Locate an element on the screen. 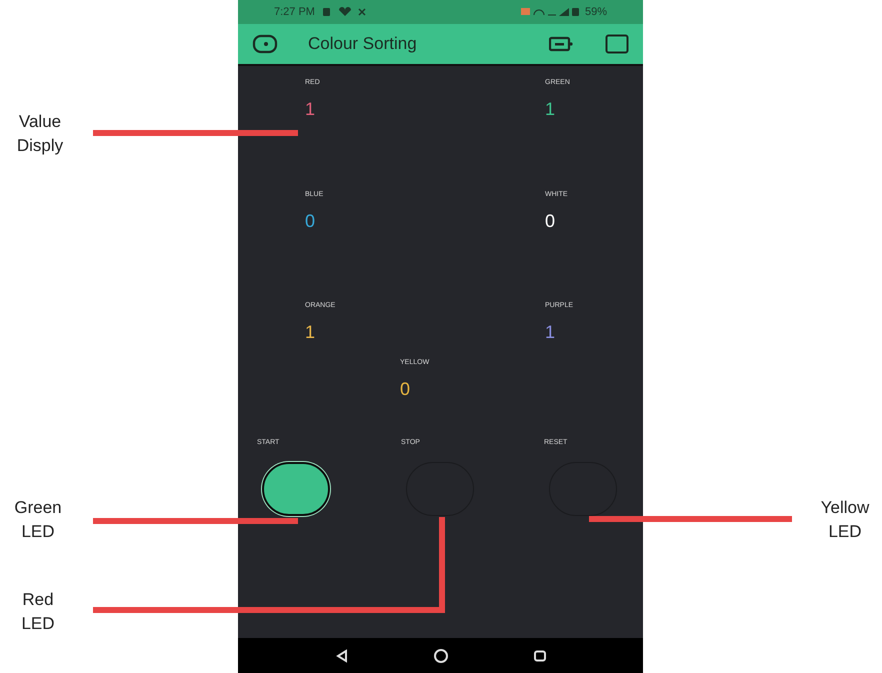 The image size is (882, 673). square-icon is located at coordinates (617, 44).